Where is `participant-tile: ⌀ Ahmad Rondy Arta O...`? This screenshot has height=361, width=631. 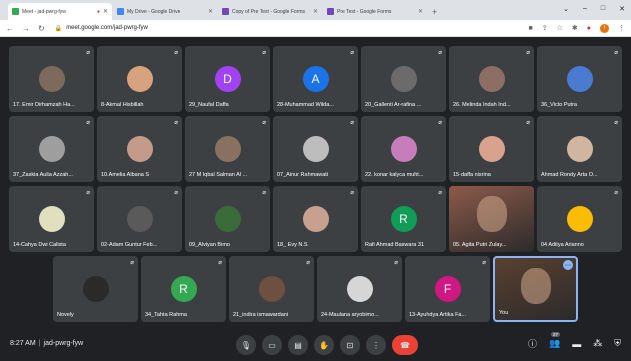 participant-tile: ⌀ Ahmad Rondy Arta O... is located at coordinates (579, 149).